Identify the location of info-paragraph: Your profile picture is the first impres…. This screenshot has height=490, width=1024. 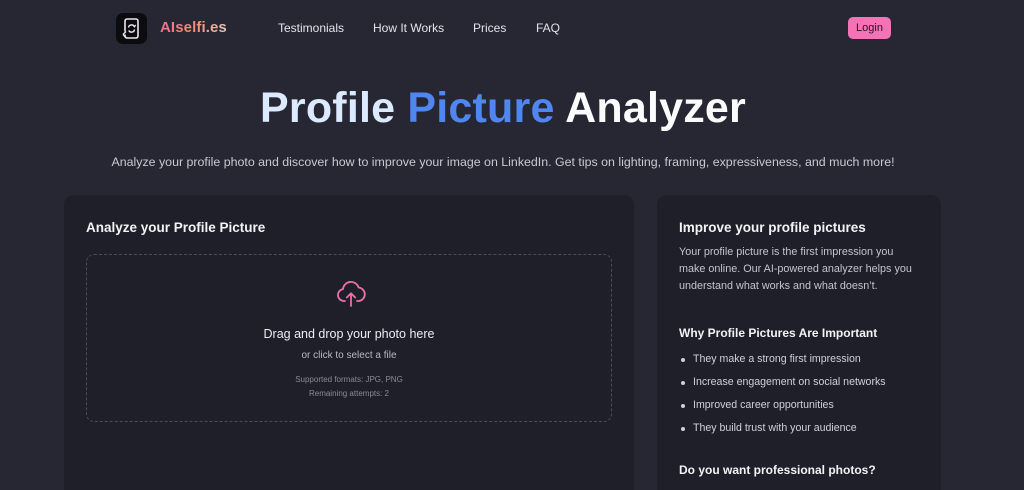
(795, 269).